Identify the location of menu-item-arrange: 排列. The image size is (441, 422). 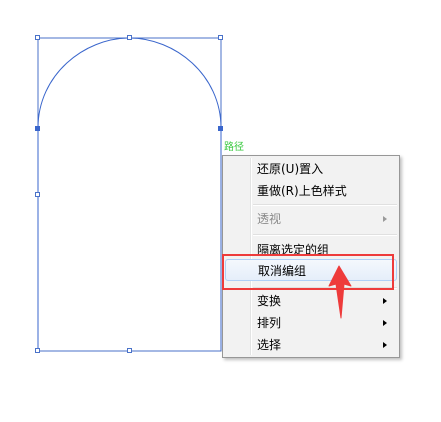
(311, 323).